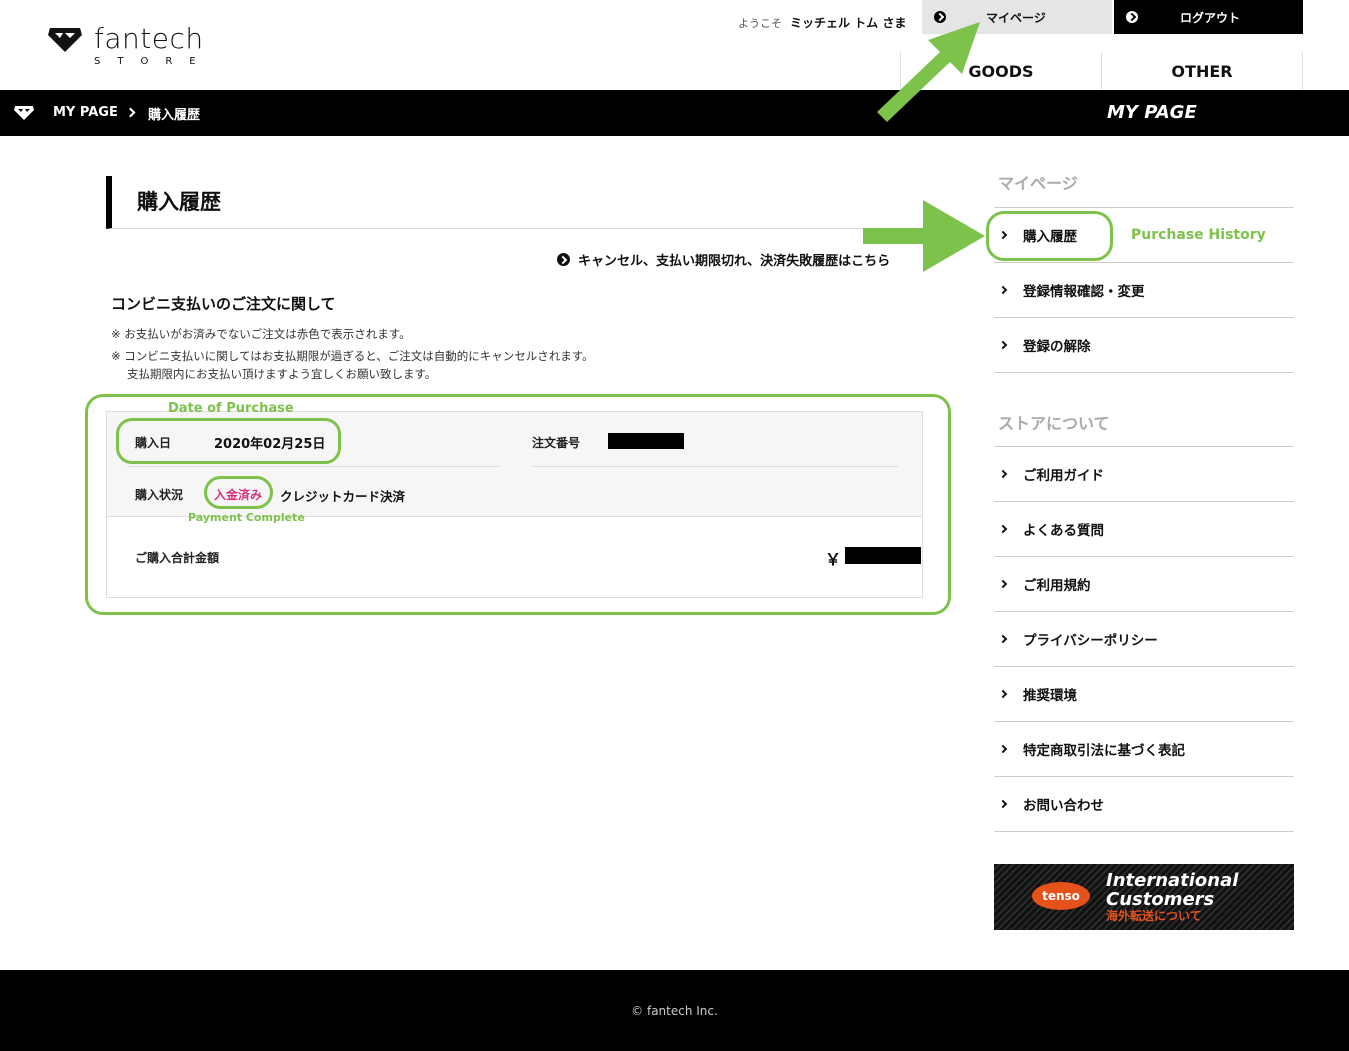  Describe the element at coordinates (1057, 347) in the screenshot. I see `sidebar-item-label: 登録の解除` at that location.